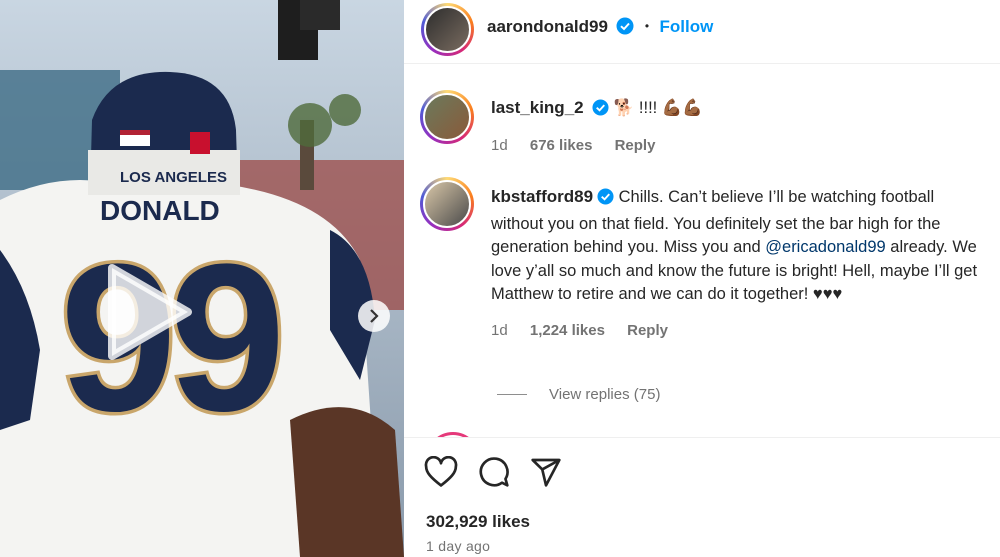 This screenshot has width=1000, height=557. Describe the element at coordinates (537, 107) in the screenshot. I see `comment-username: last_king_2` at that location.